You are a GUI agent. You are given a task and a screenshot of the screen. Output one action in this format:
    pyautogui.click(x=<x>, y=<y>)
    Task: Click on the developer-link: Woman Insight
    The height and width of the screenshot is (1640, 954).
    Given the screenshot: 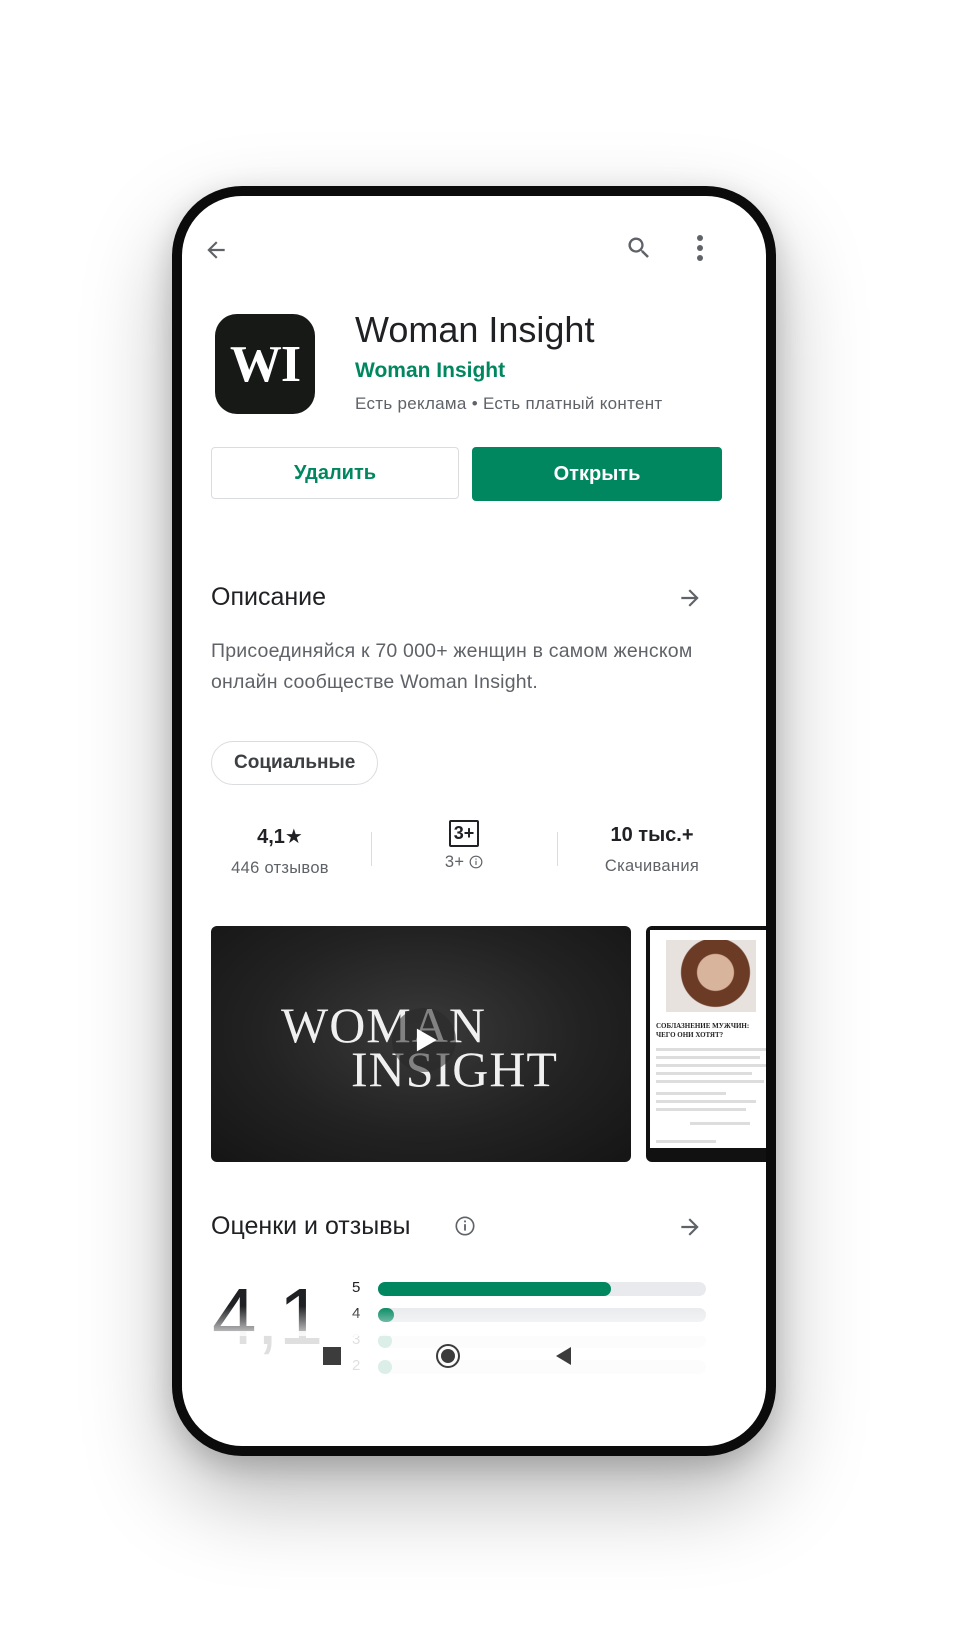 What is the action you would take?
    pyautogui.click(x=430, y=371)
    